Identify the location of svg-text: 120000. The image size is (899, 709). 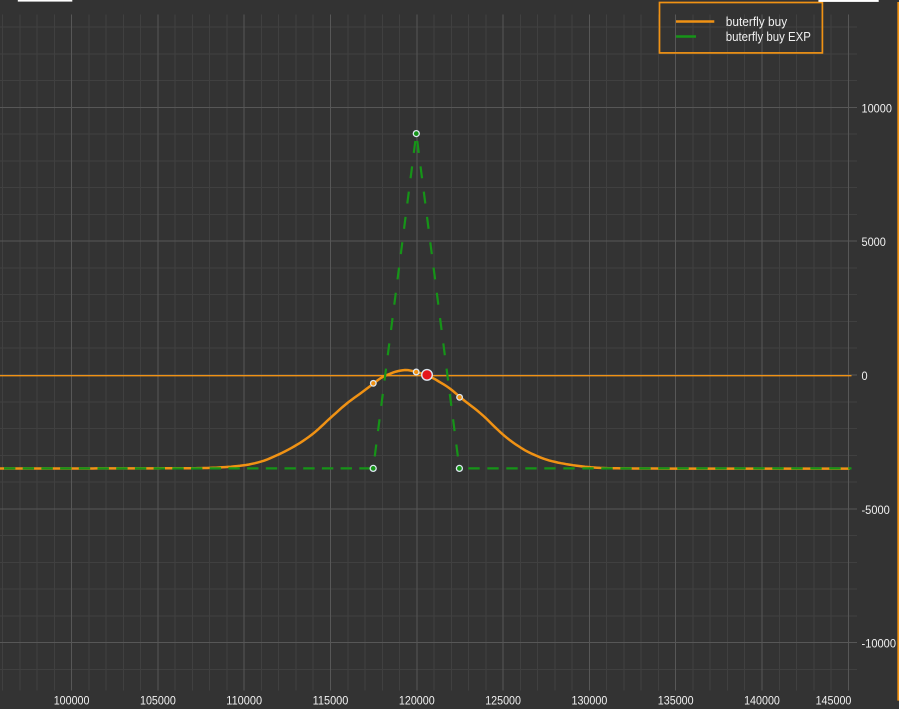
(417, 701).